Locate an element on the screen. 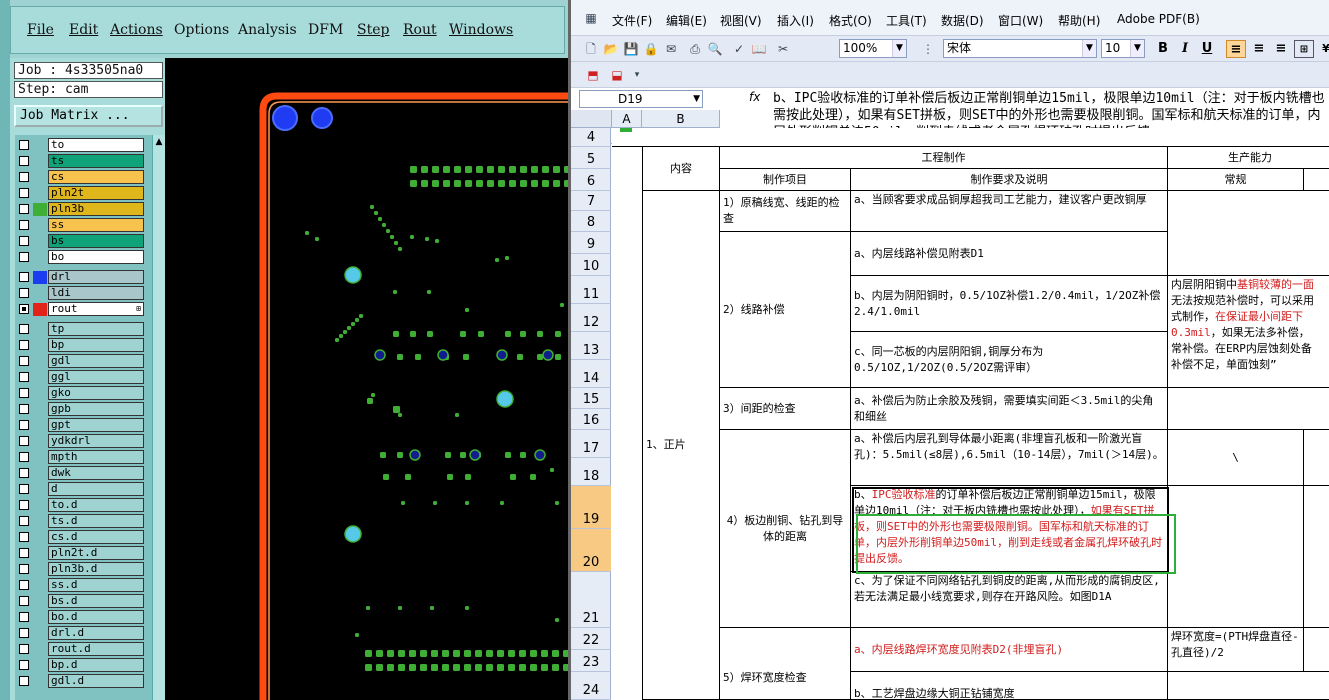 The image size is (1329, 700). layer-name: bp is located at coordinates (96, 345).